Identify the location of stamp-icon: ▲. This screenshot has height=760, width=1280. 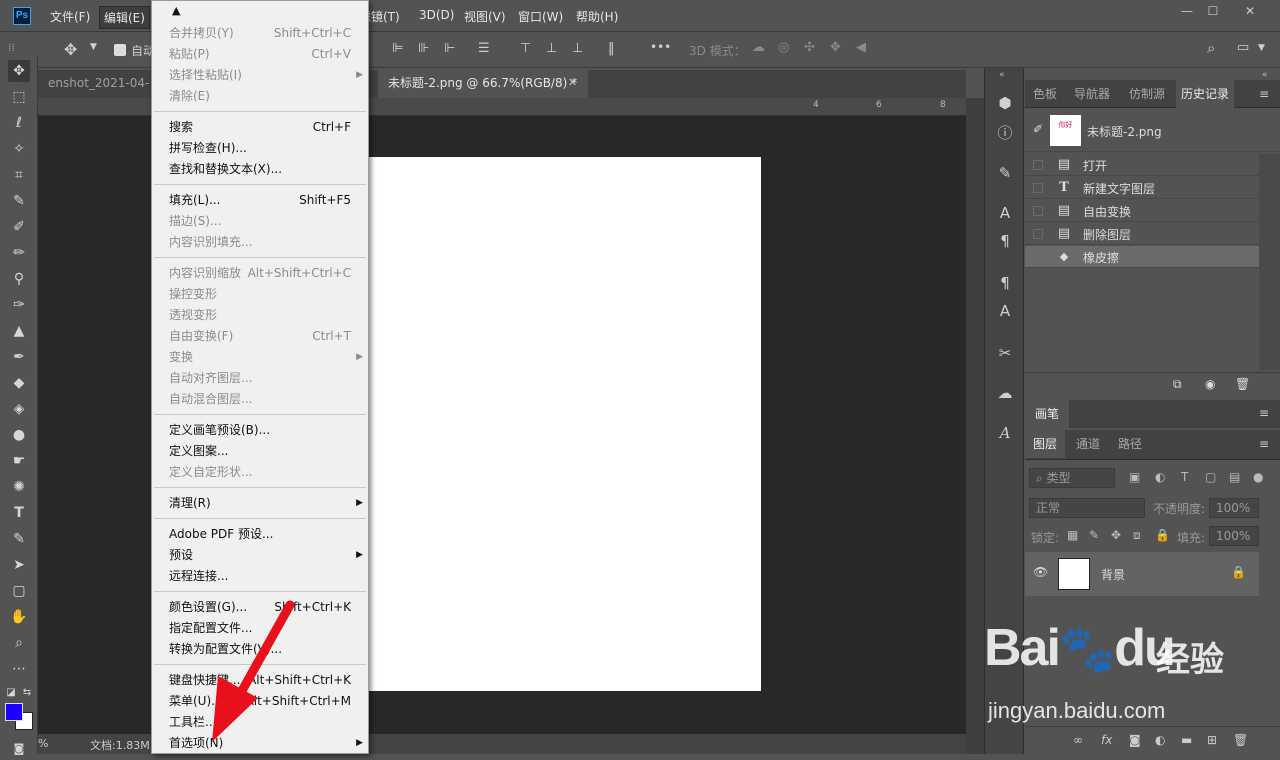
(19, 331).